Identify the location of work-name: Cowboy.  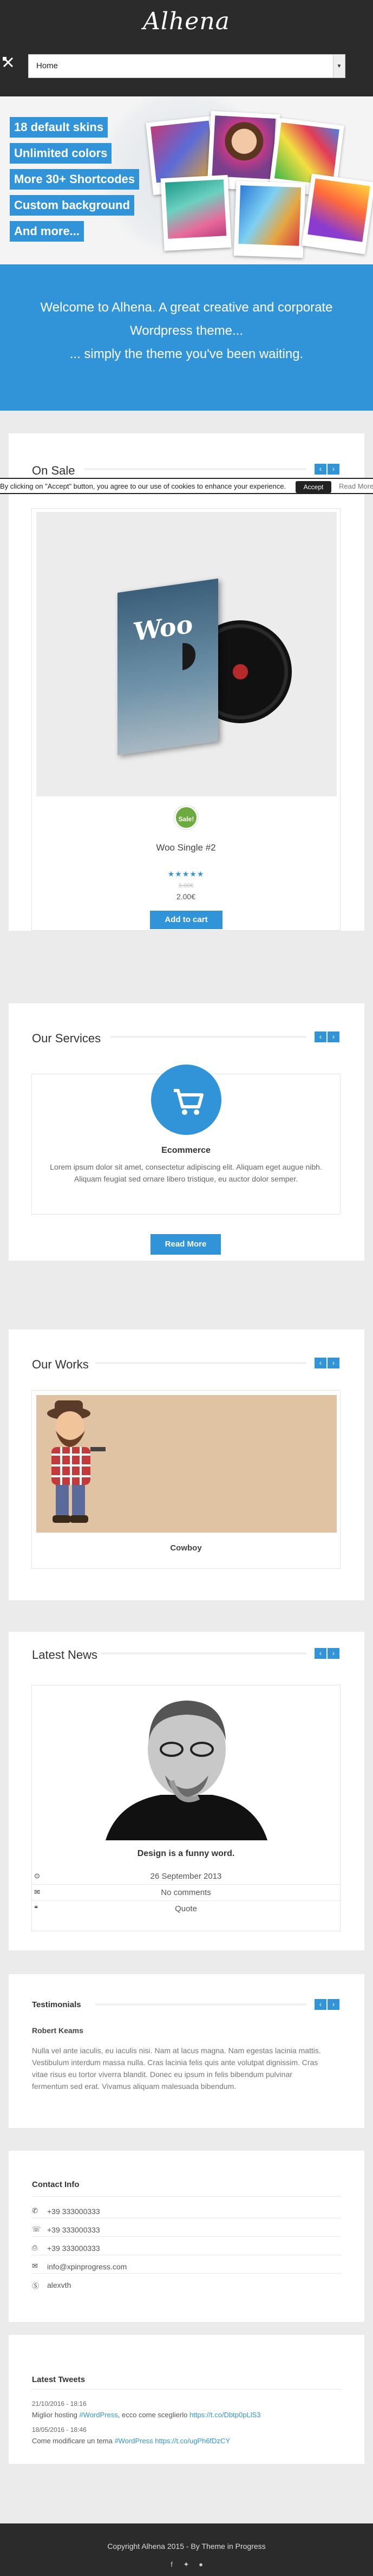
(186, 1548).